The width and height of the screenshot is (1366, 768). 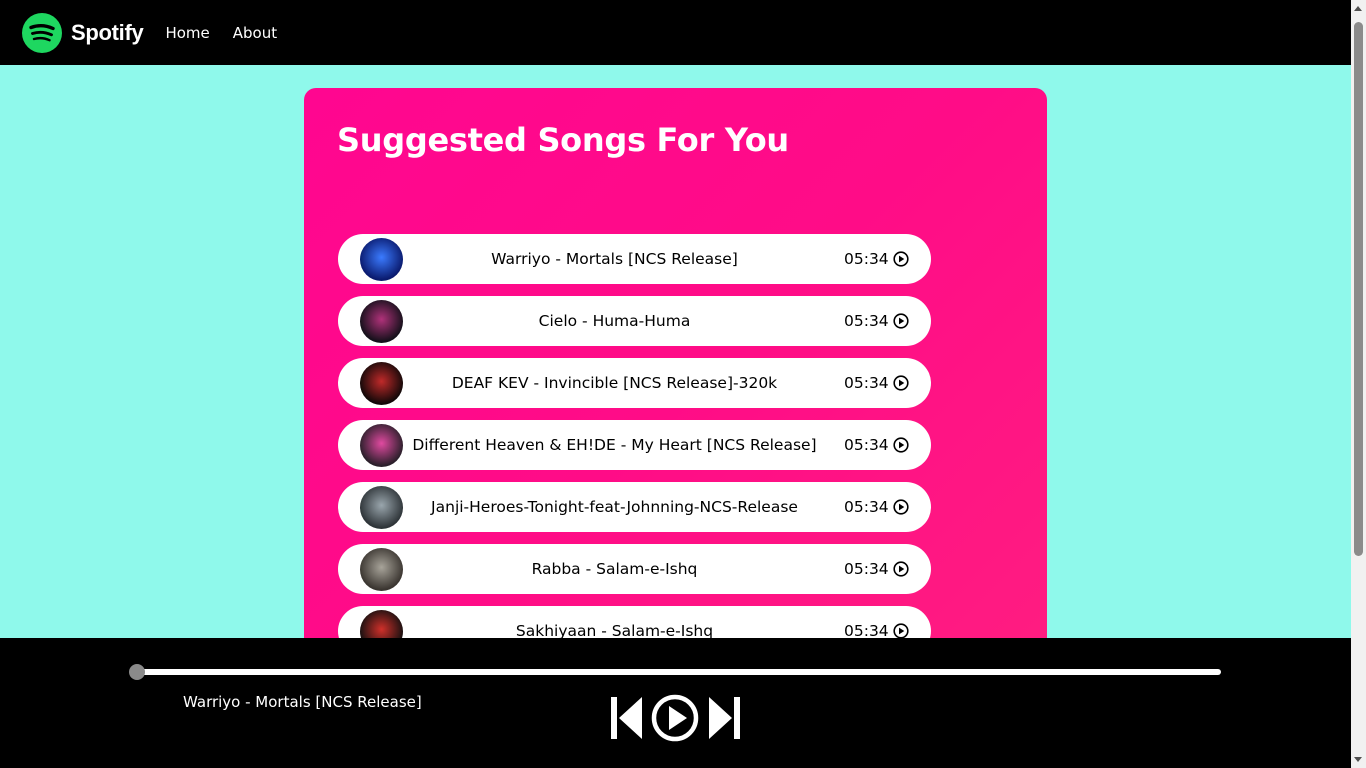 I want to click on previous-track-icon, so click(x=626, y=718).